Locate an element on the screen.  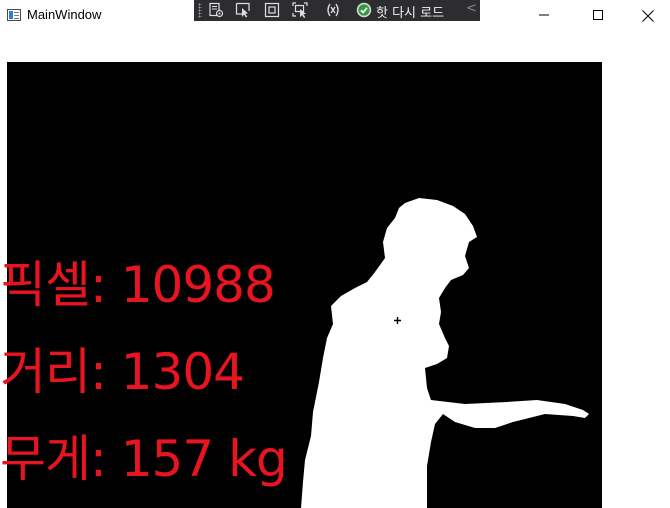
maximize-icon is located at coordinates (598, 15).